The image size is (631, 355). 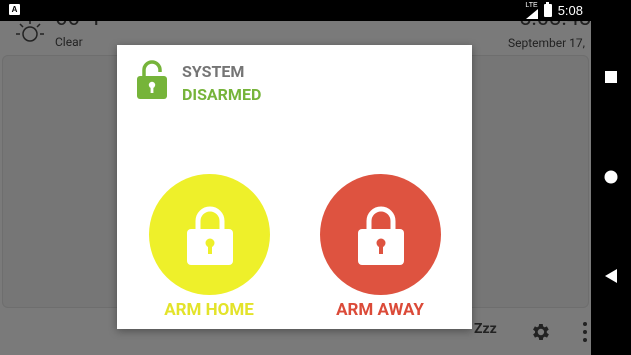 I want to click on signal-icon: LTE, so click(x=531, y=10).